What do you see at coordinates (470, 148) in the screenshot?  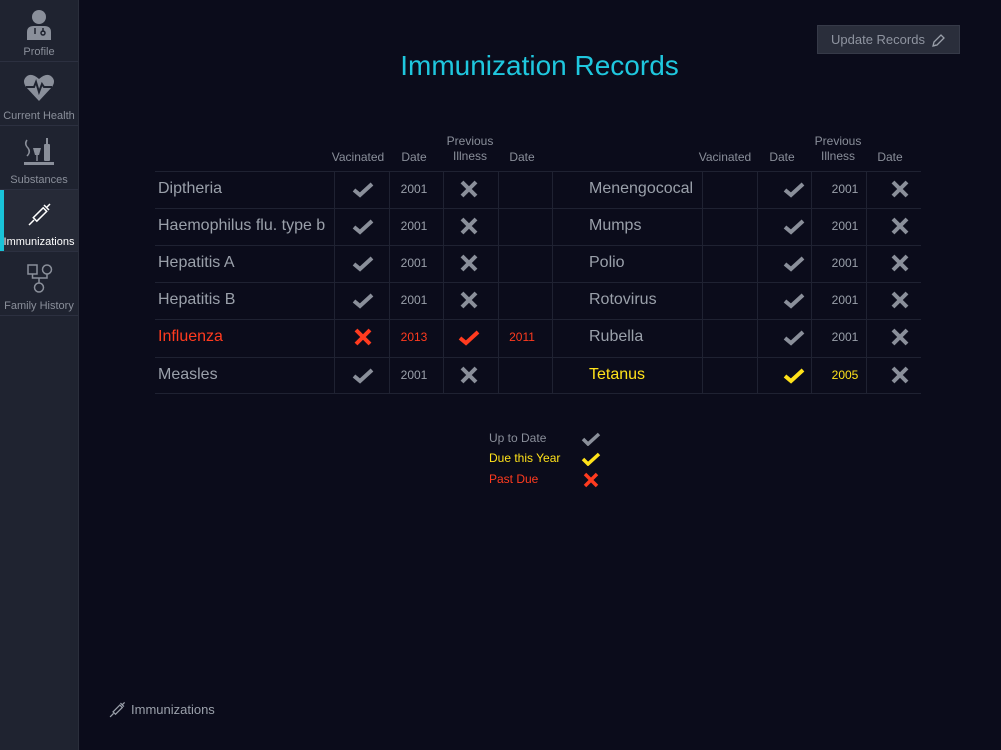 I see `header-previous-illness-left: Previous Illness` at bounding box center [470, 148].